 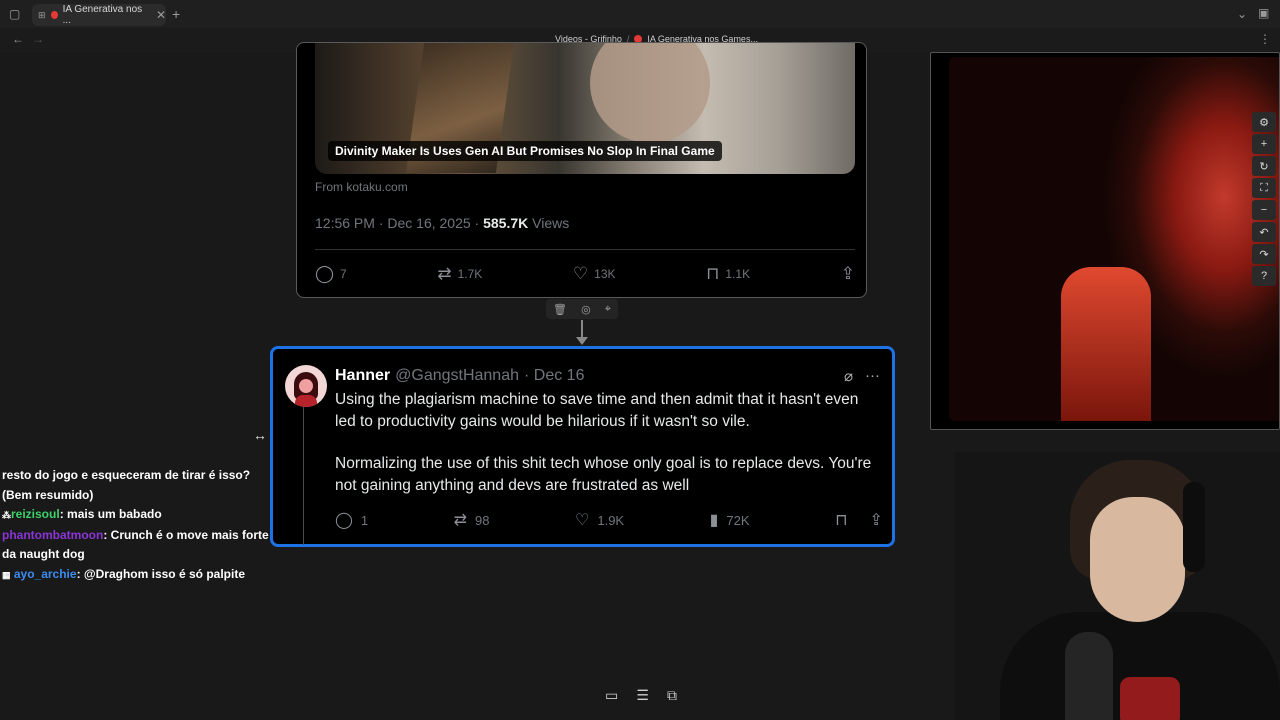 What do you see at coordinates (260, 435) in the screenshot?
I see `resize-cursor-icon: ↔` at bounding box center [260, 435].